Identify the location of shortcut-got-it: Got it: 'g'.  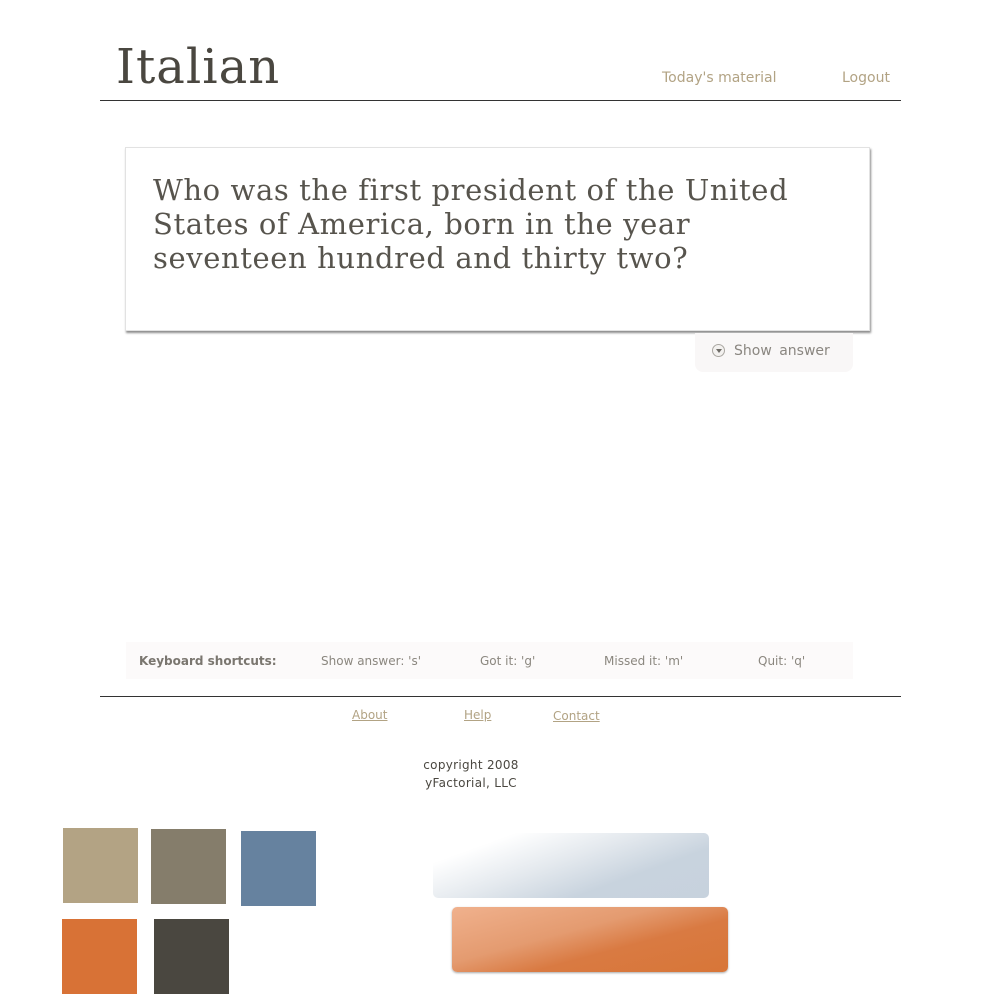
(508, 661).